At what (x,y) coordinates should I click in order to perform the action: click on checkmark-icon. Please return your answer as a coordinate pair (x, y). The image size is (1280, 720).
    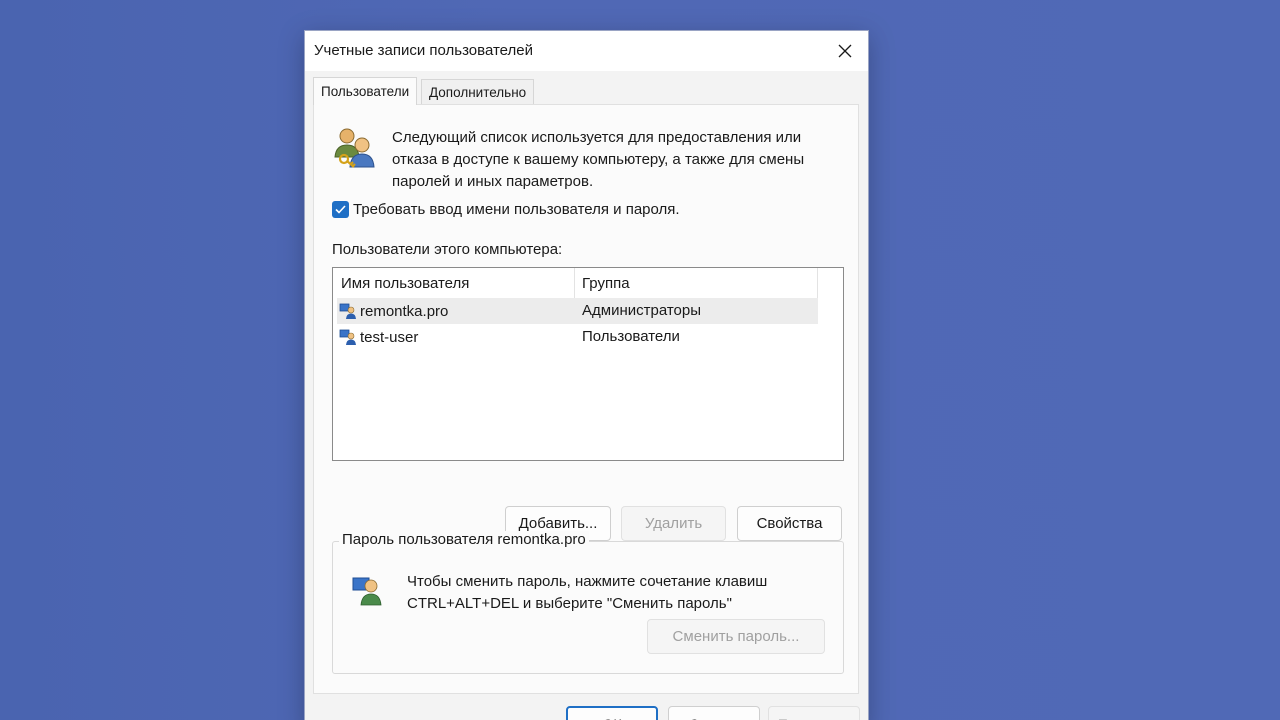
    Looking at the image, I should click on (340, 209).